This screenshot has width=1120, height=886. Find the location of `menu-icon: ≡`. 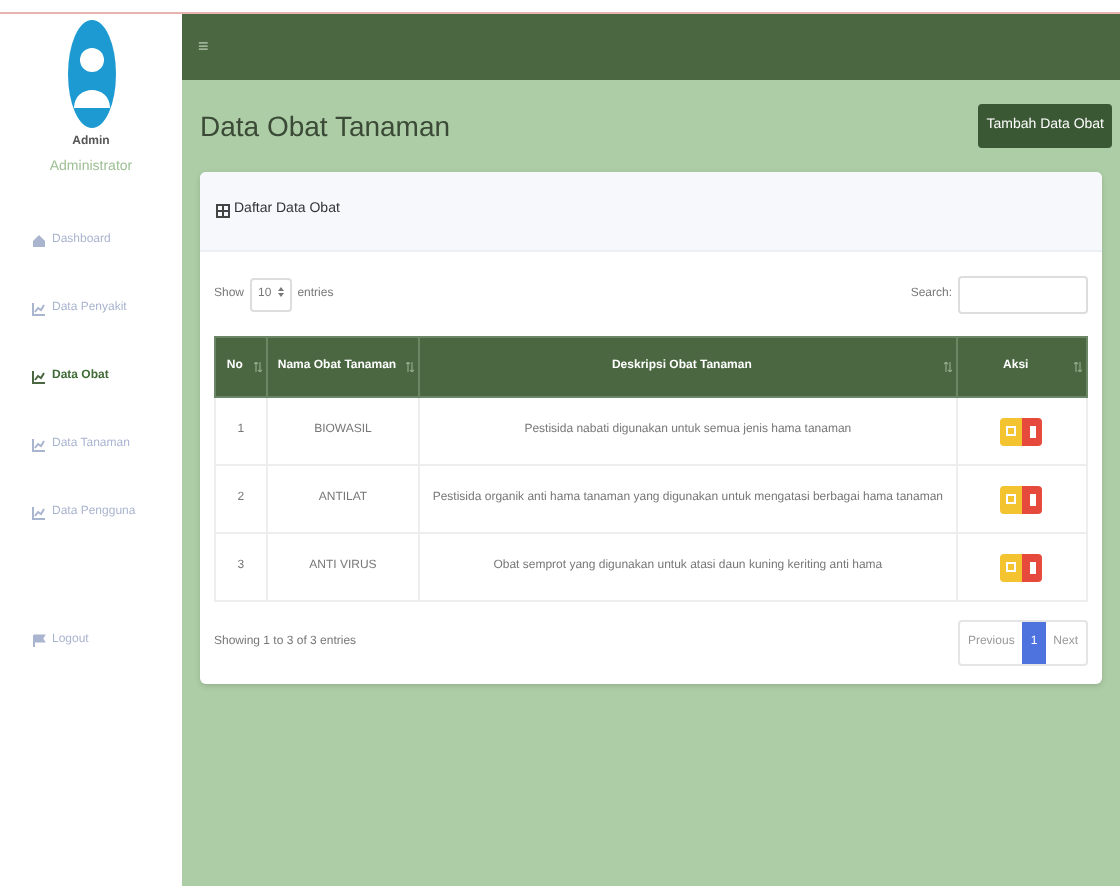

menu-icon: ≡ is located at coordinates (203, 47).